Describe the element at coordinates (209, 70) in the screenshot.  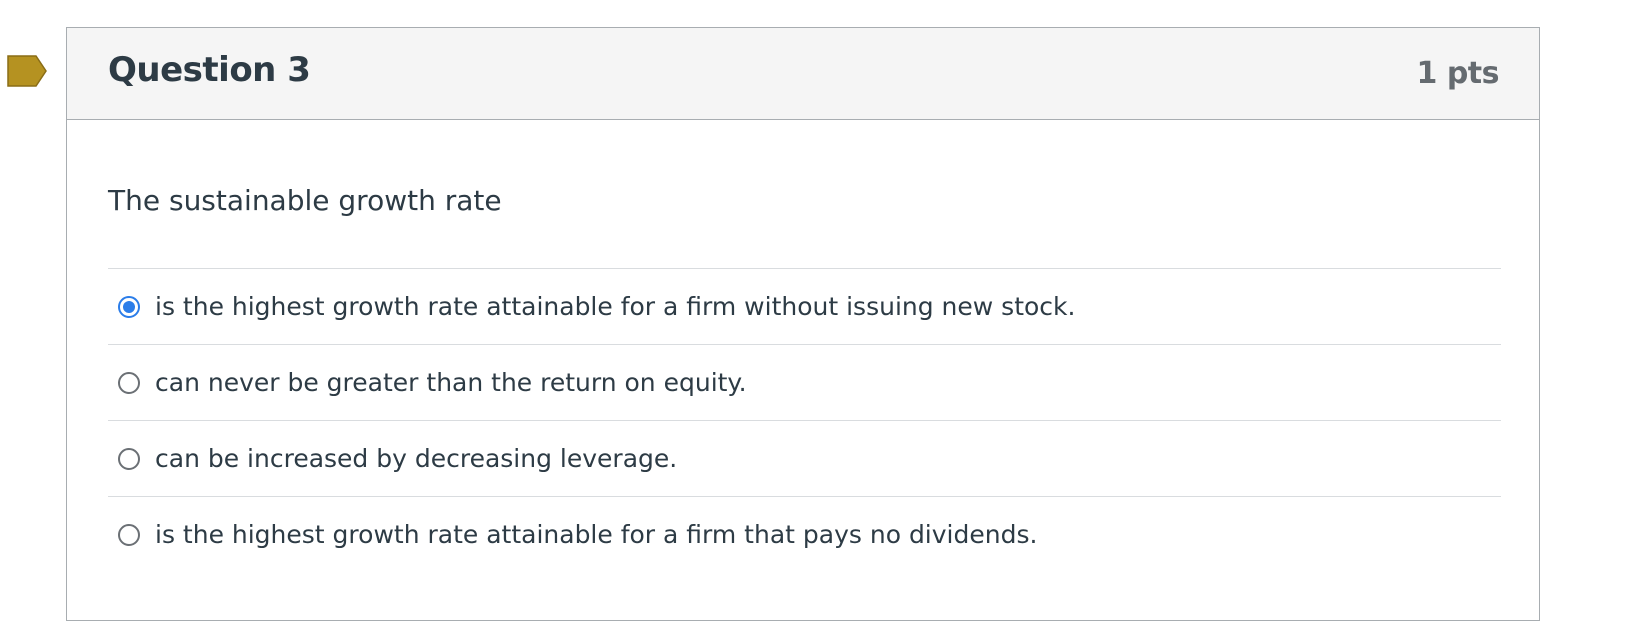
I see `question-title: Question 3` at that location.